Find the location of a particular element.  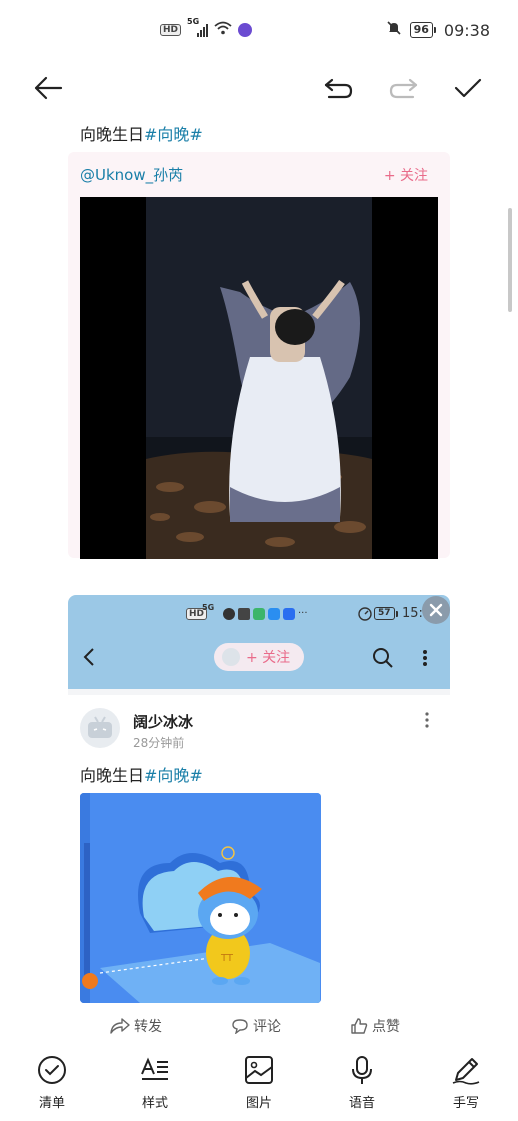

tv-mascot-icon is located at coordinates (100, 727).